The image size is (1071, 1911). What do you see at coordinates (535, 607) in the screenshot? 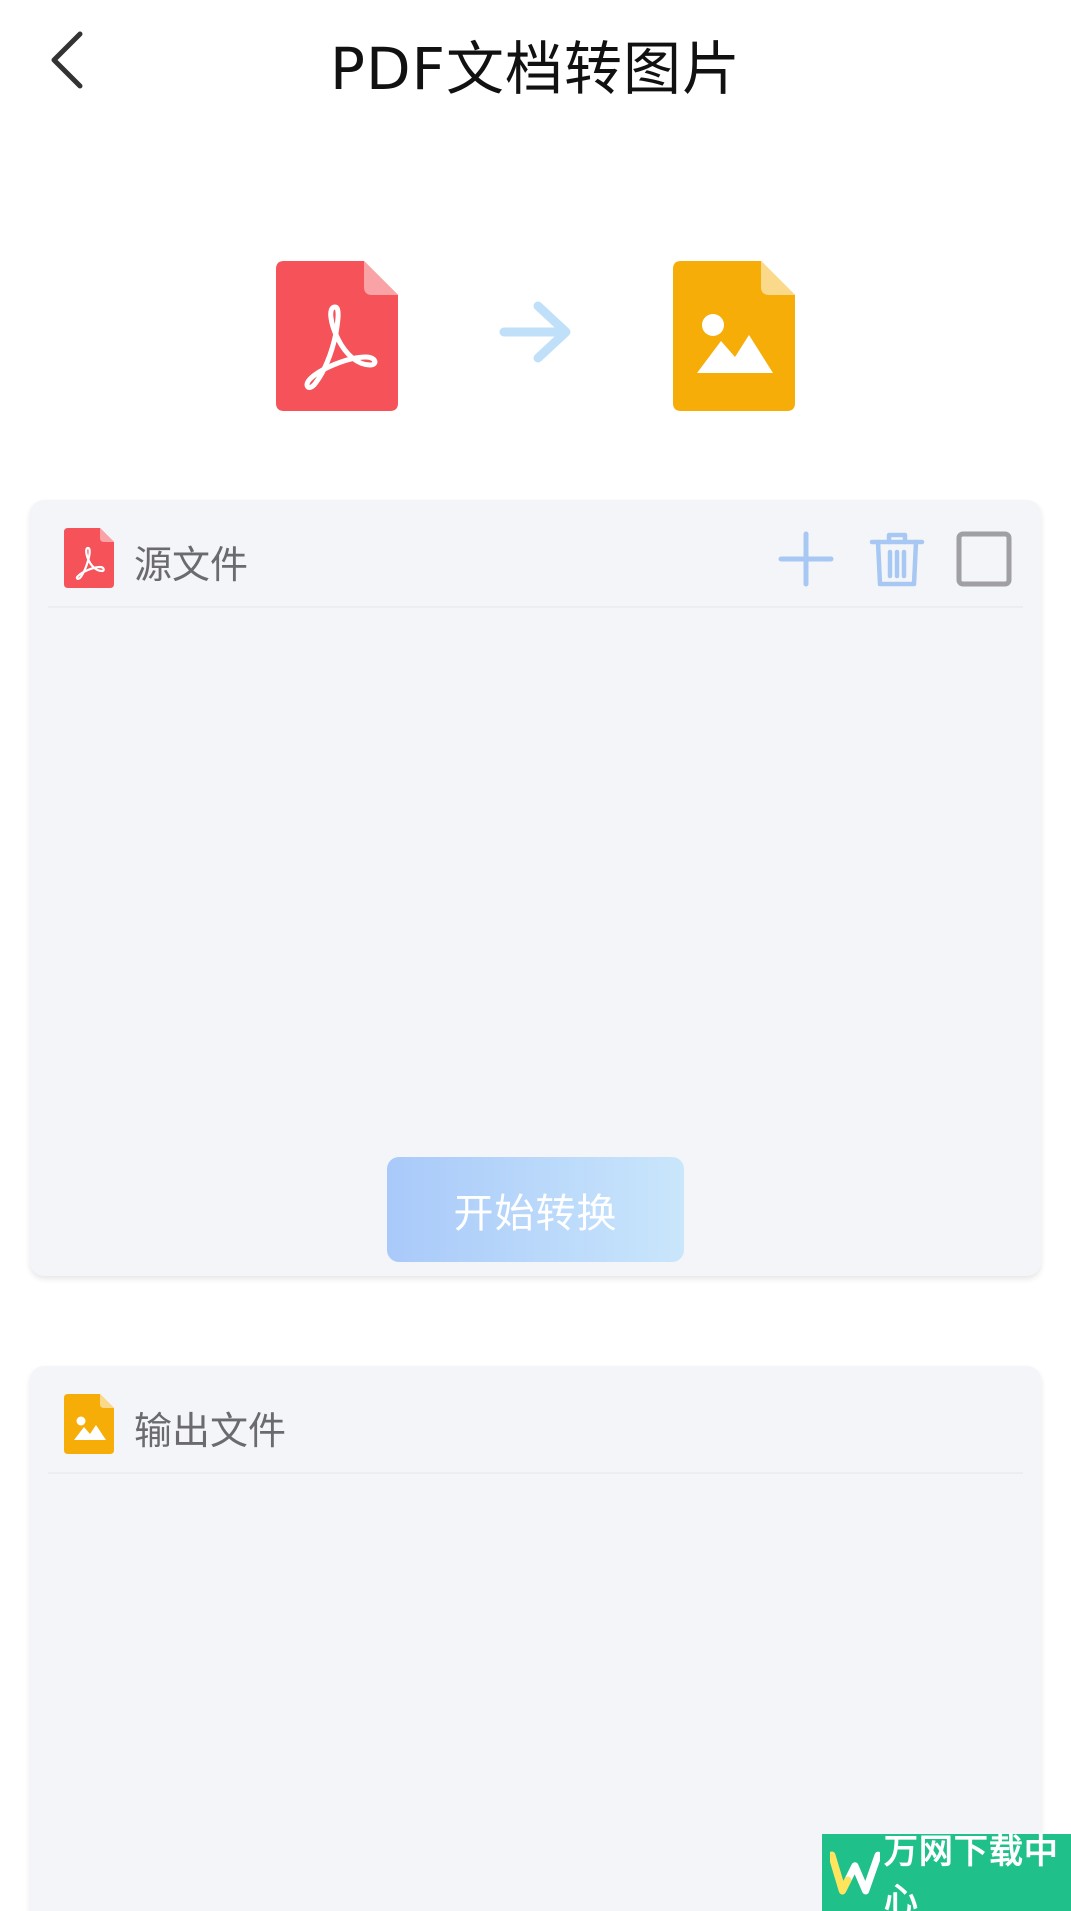
I see `source-panel-divider` at bounding box center [535, 607].